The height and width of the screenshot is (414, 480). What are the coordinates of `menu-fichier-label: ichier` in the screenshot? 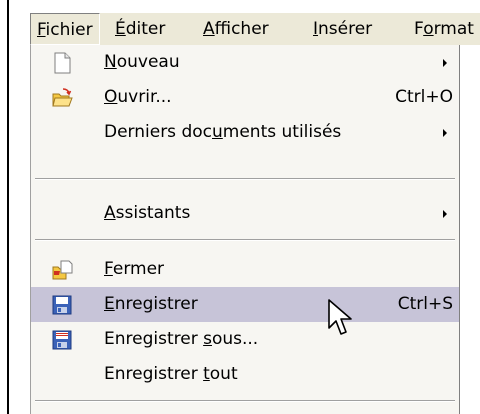 It's located at (69, 30).